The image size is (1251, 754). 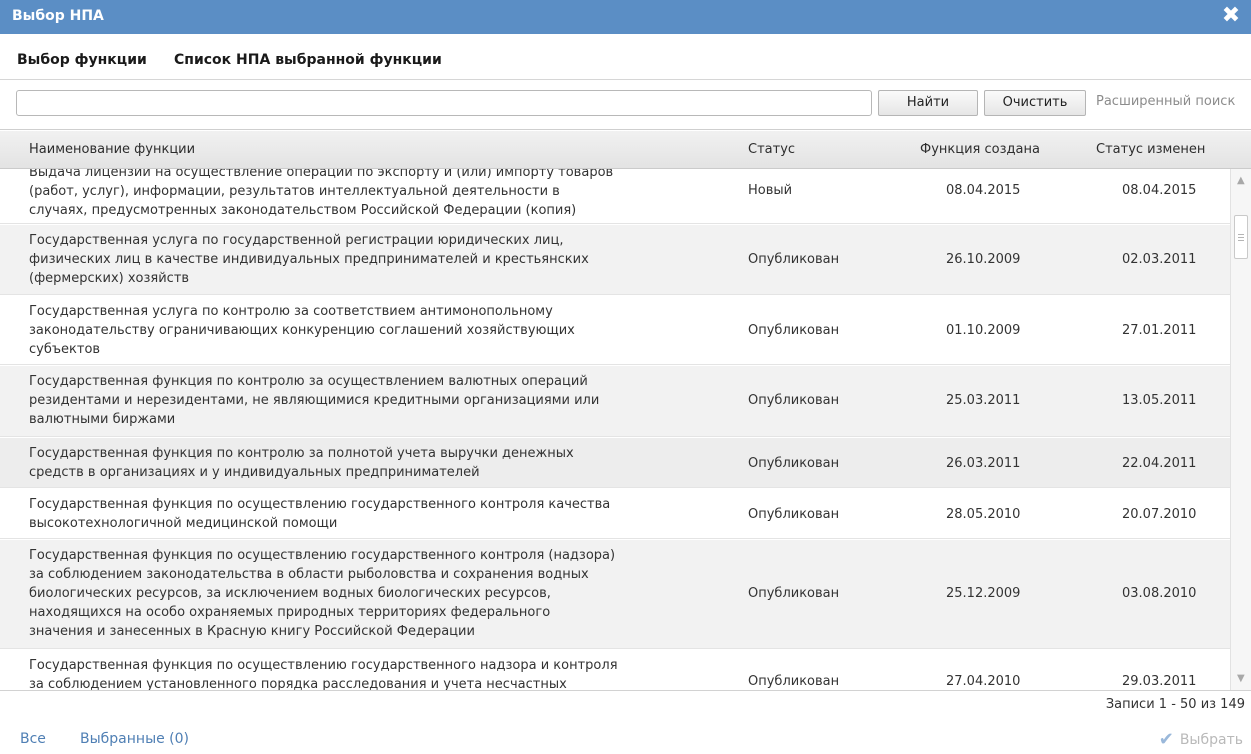 What do you see at coordinates (1211, 740) in the screenshot?
I see `select-label: Выбрать` at bounding box center [1211, 740].